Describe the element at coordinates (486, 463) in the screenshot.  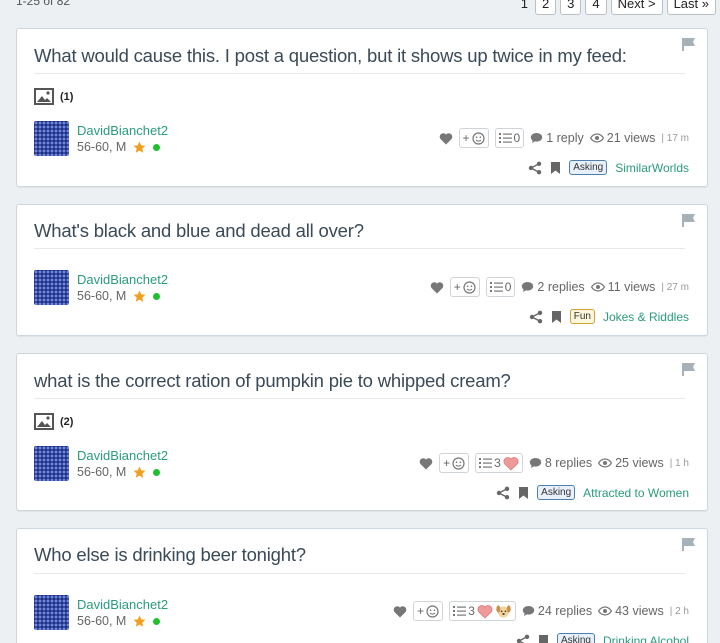
I see `list-icon` at that location.